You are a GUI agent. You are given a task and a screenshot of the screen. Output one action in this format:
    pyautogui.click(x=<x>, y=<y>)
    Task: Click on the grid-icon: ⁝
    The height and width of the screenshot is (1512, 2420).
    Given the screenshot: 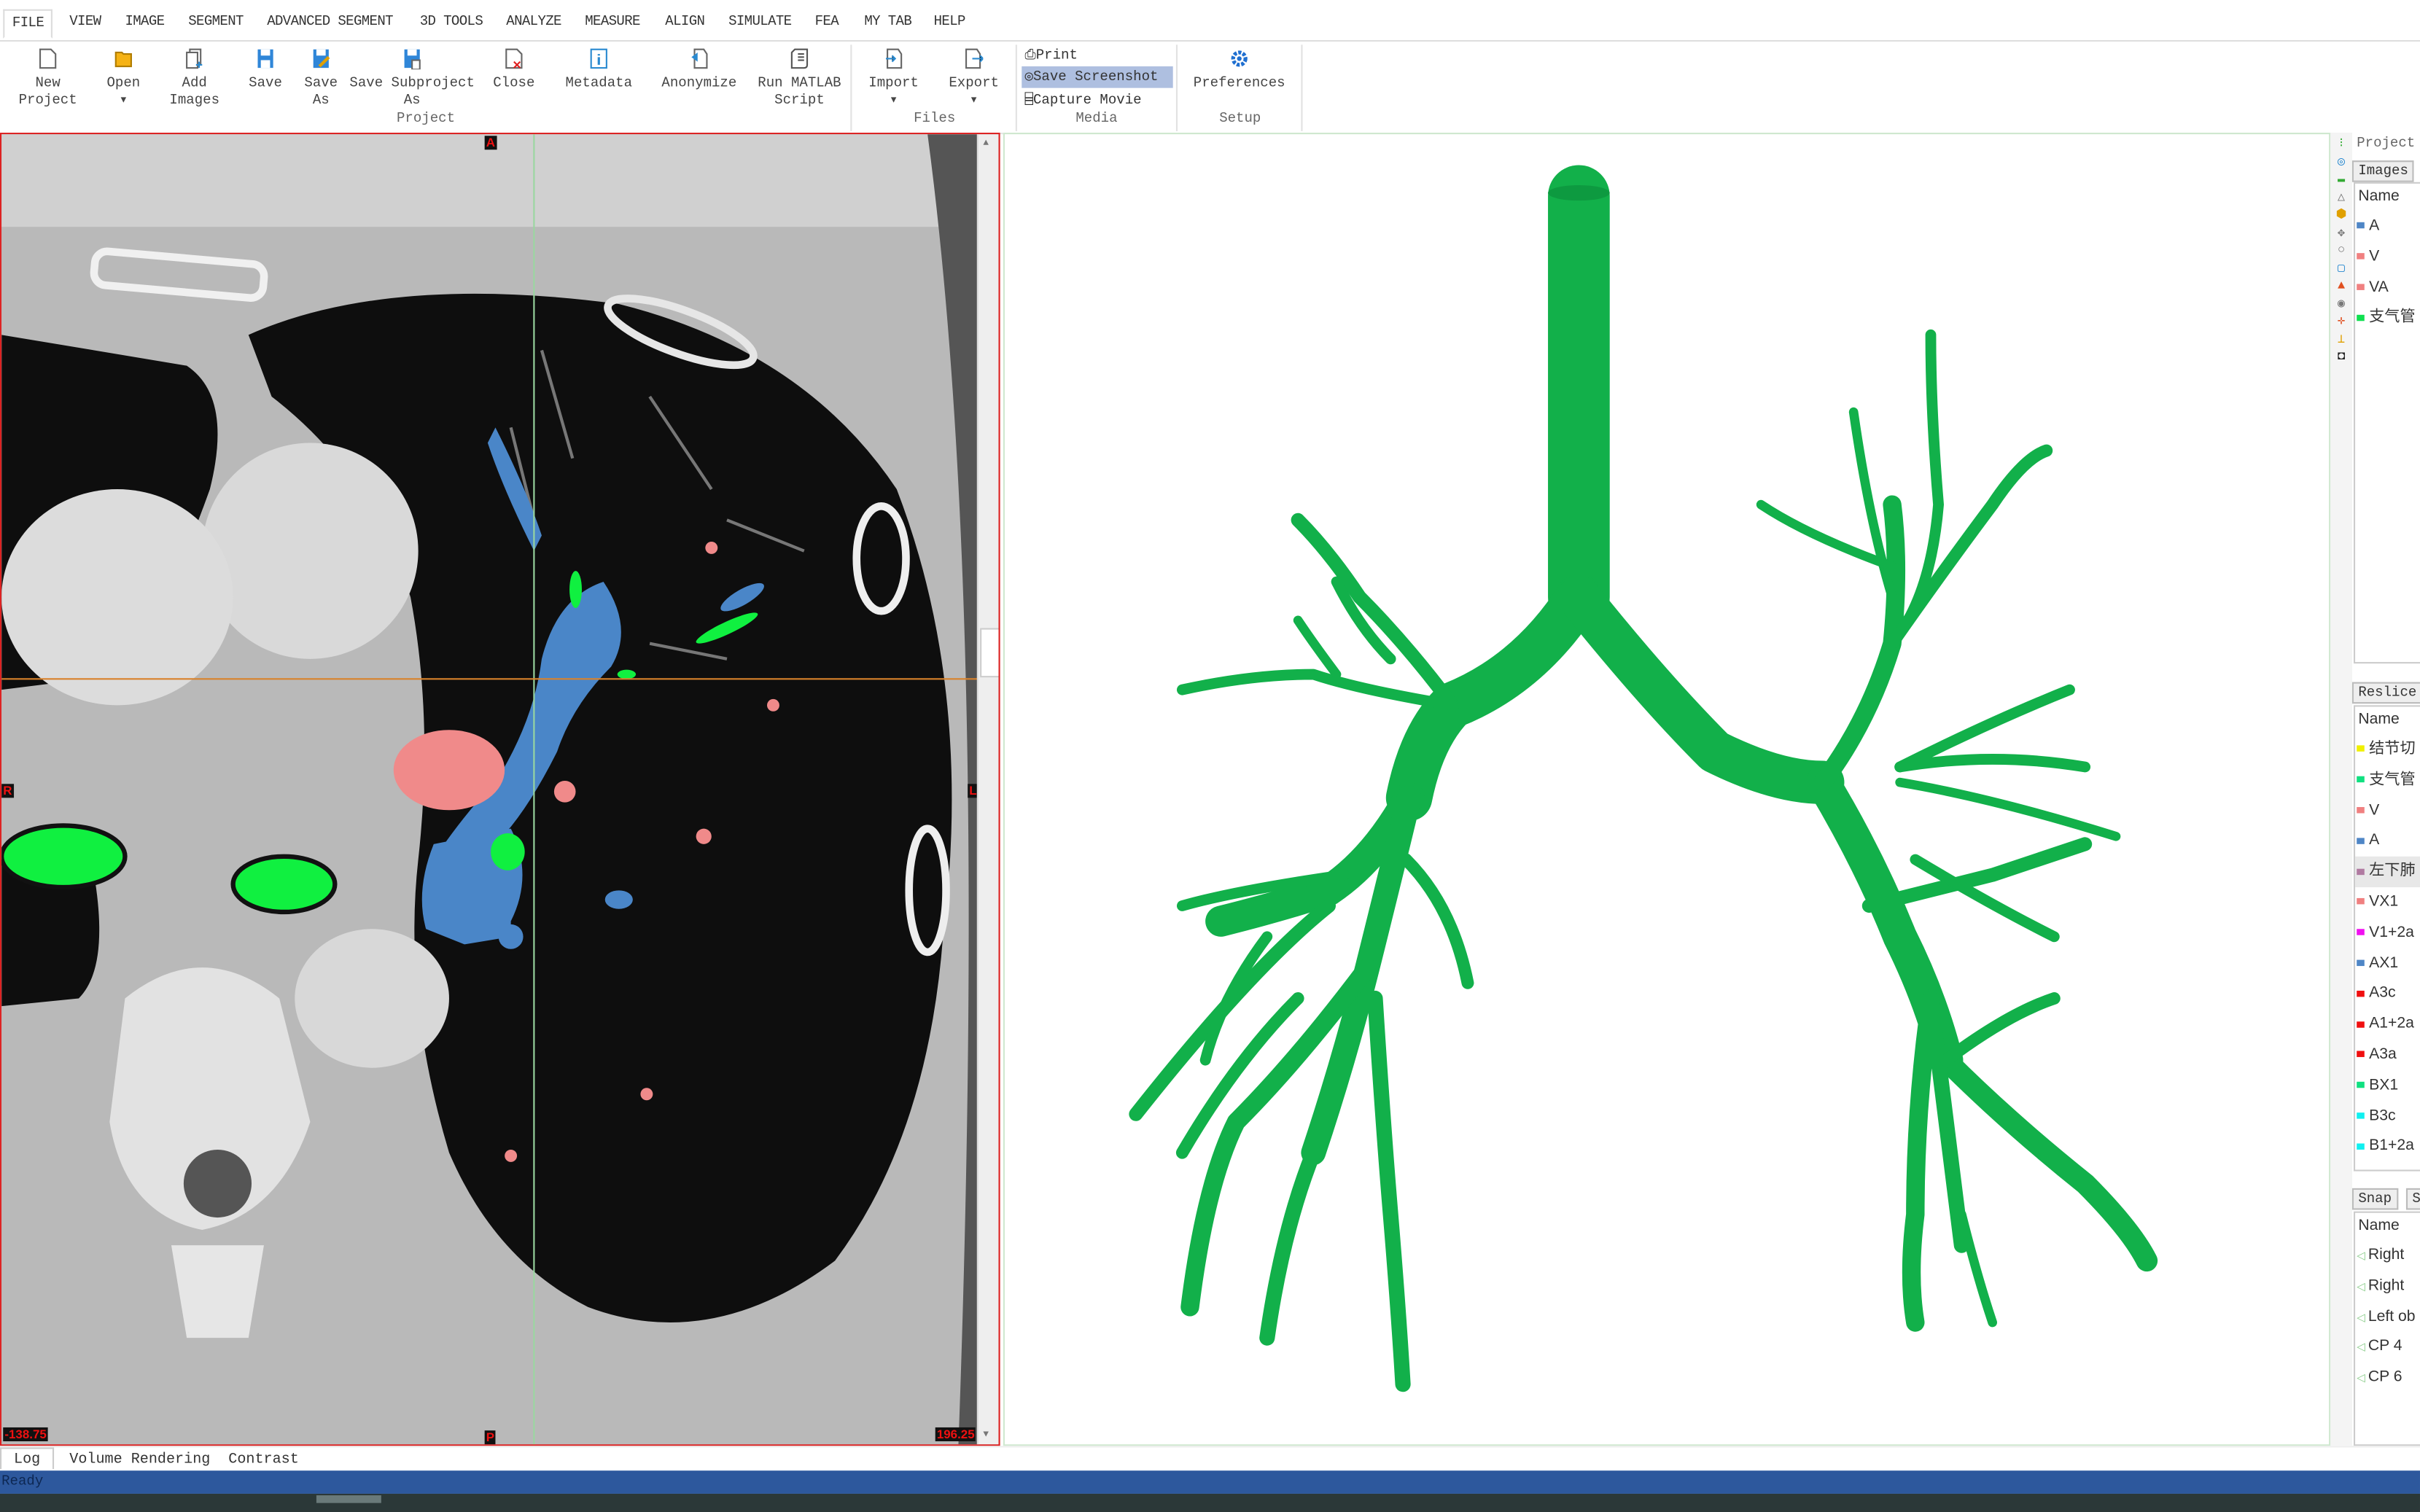 What is the action you would take?
    pyautogui.click(x=2341, y=144)
    